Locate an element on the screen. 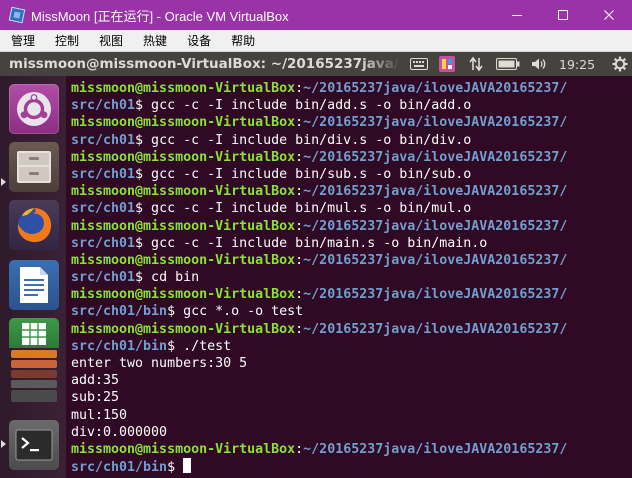 Image resolution: width=632 pixels, height=478 pixels. shell-command: $ is located at coordinates (175, 468).